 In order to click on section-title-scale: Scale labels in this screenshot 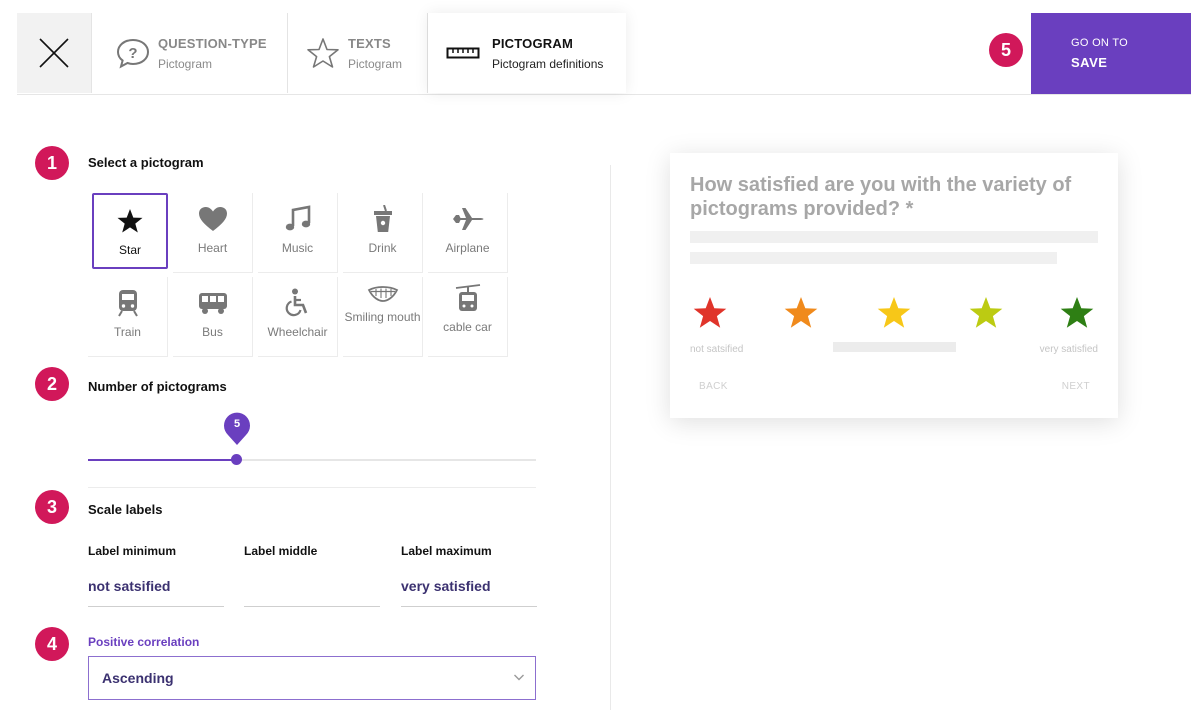, I will do `click(125, 509)`.